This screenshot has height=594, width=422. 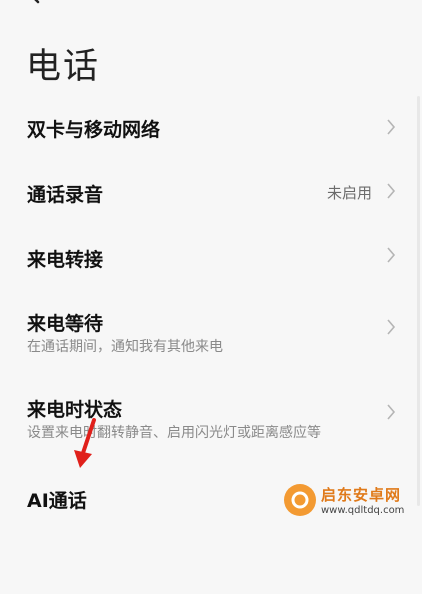 I want to click on settings-item-dual-sim: 双卡与移动网络, so click(x=211, y=126).